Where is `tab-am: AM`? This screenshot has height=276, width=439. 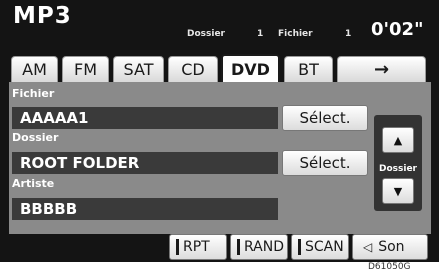
tab-am: AM is located at coordinates (34, 69).